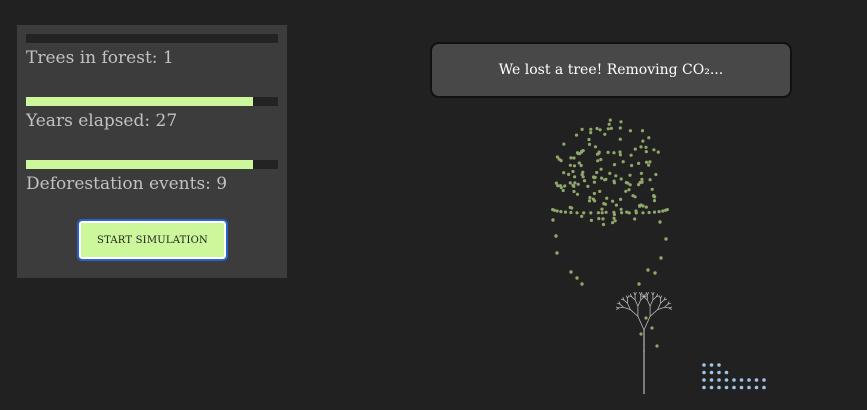  What do you see at coordinates (644, 343) in the screenshot?
I see `tree-icon` at bounding box center [644, 343].